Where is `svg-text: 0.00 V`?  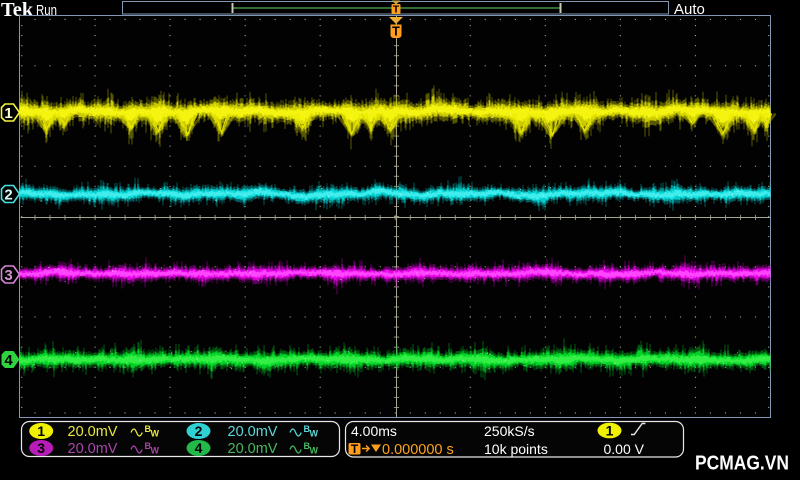
svg-text: 0.00 V is located at coordinates (624, 449).